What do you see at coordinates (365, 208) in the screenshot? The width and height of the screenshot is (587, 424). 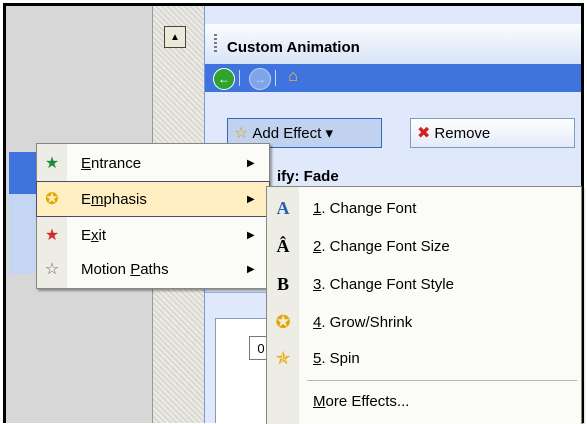 I see `menu-item-label: 1. Change Font` at bounding box center [365, 208].